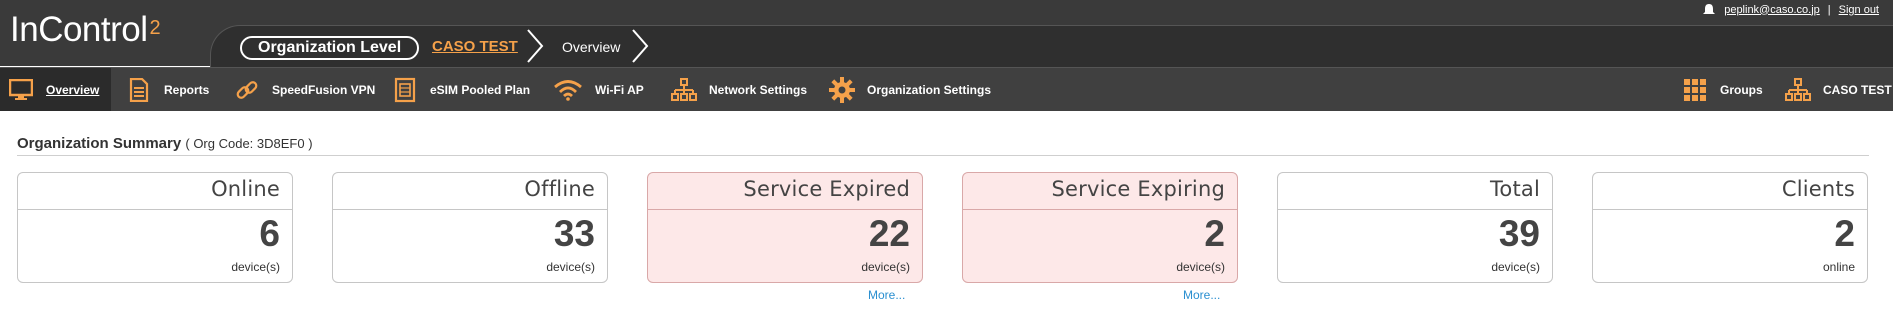 This screenshot has height=317, width=1893. I want to click on nav-label: SpeedFusion VPN, so click(324, 89).